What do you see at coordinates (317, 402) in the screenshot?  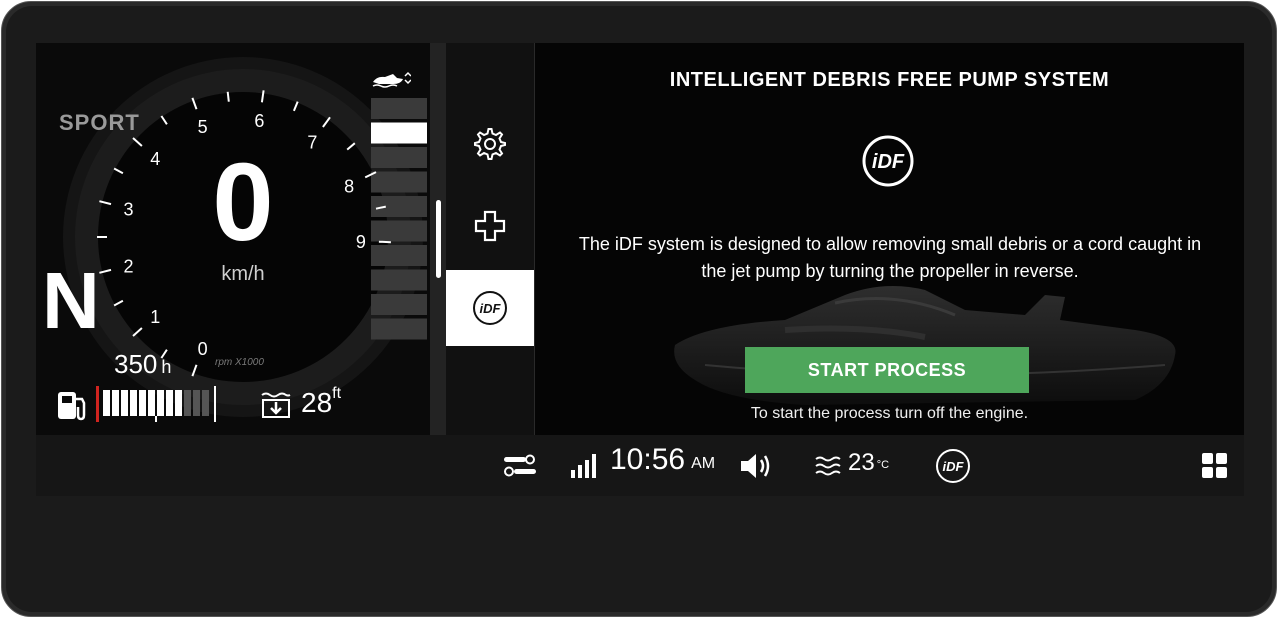 I see `depth-value: 28` at bounding box center [317, 402].